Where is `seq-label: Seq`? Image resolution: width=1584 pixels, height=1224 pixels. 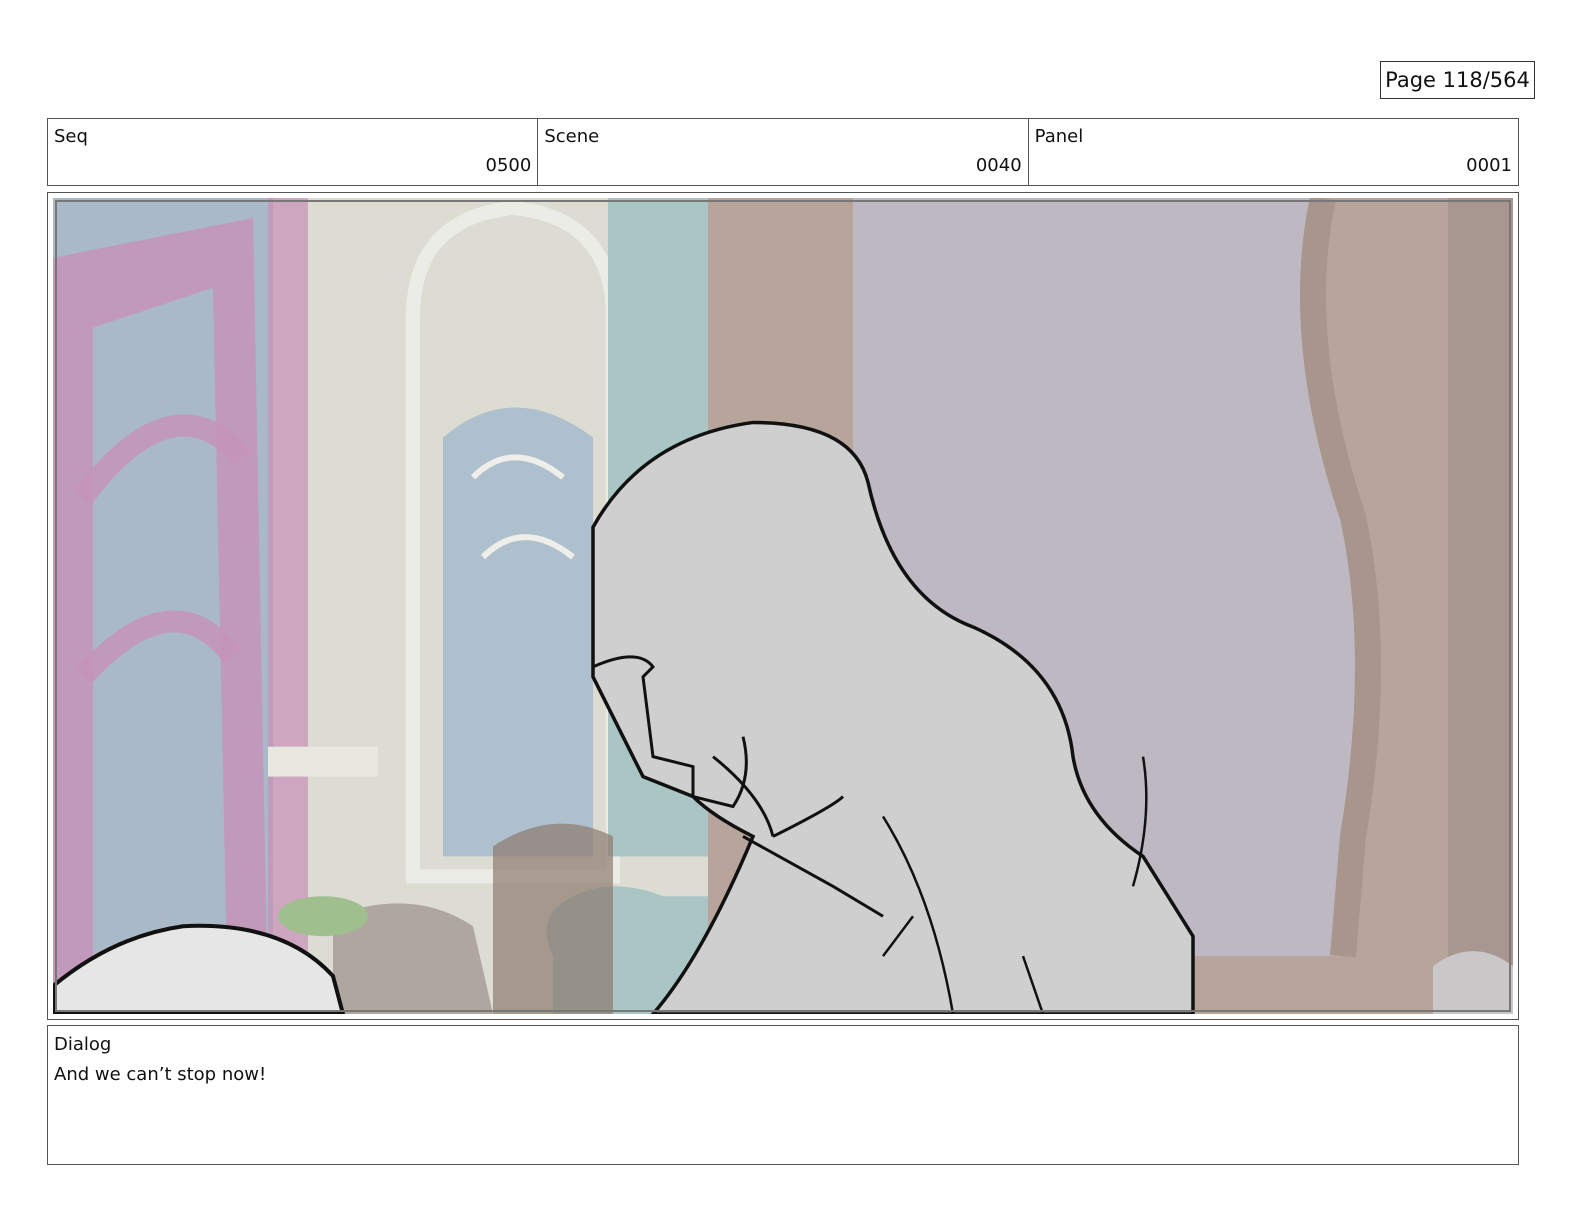
seq-label: Seq is located at coordinates (71, 136).